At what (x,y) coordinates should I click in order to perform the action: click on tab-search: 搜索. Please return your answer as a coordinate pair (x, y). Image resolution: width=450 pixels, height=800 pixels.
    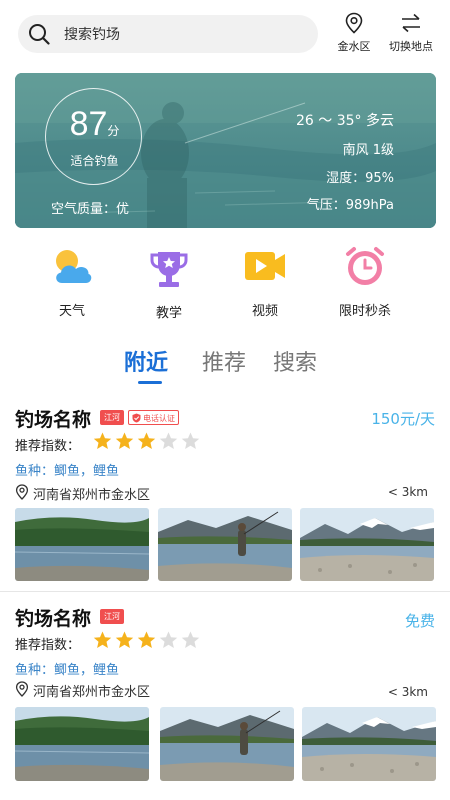
    Looking at the image, I should click on (295, 361).